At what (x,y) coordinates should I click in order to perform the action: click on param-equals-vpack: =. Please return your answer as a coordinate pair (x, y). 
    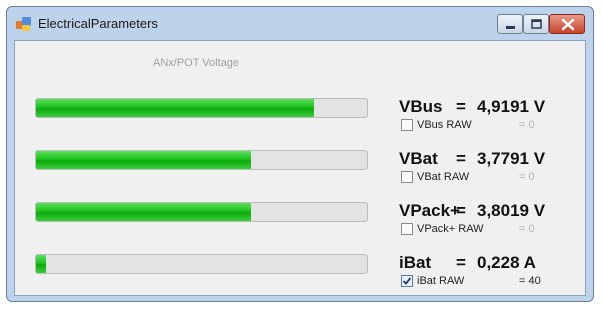
    Looking at the image, I should click on (461, 210).